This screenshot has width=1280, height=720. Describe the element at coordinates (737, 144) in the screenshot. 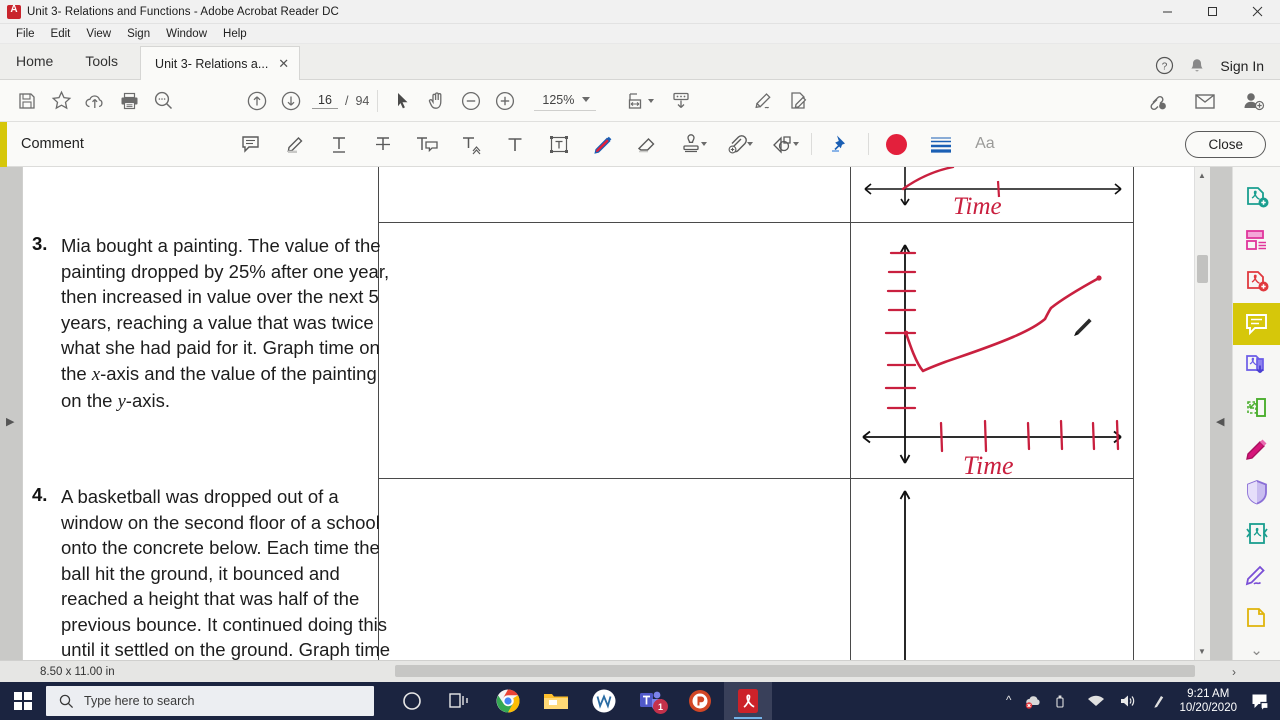

I see `attach-file-icon` at that location.